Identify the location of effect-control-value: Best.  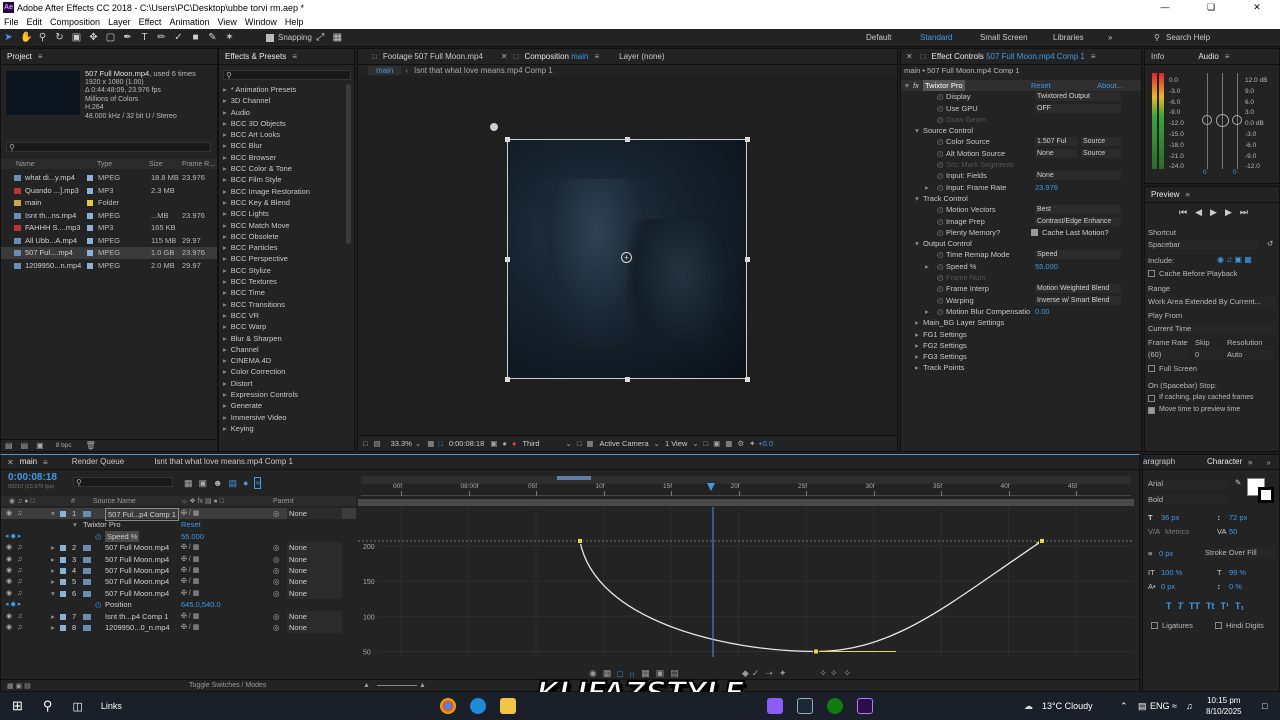
(1078, 210).